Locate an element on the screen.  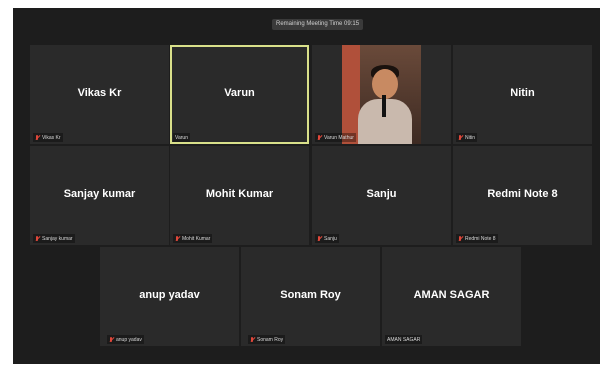
participant-name: AMAN SAGAR is located at coordinates (451, 295).